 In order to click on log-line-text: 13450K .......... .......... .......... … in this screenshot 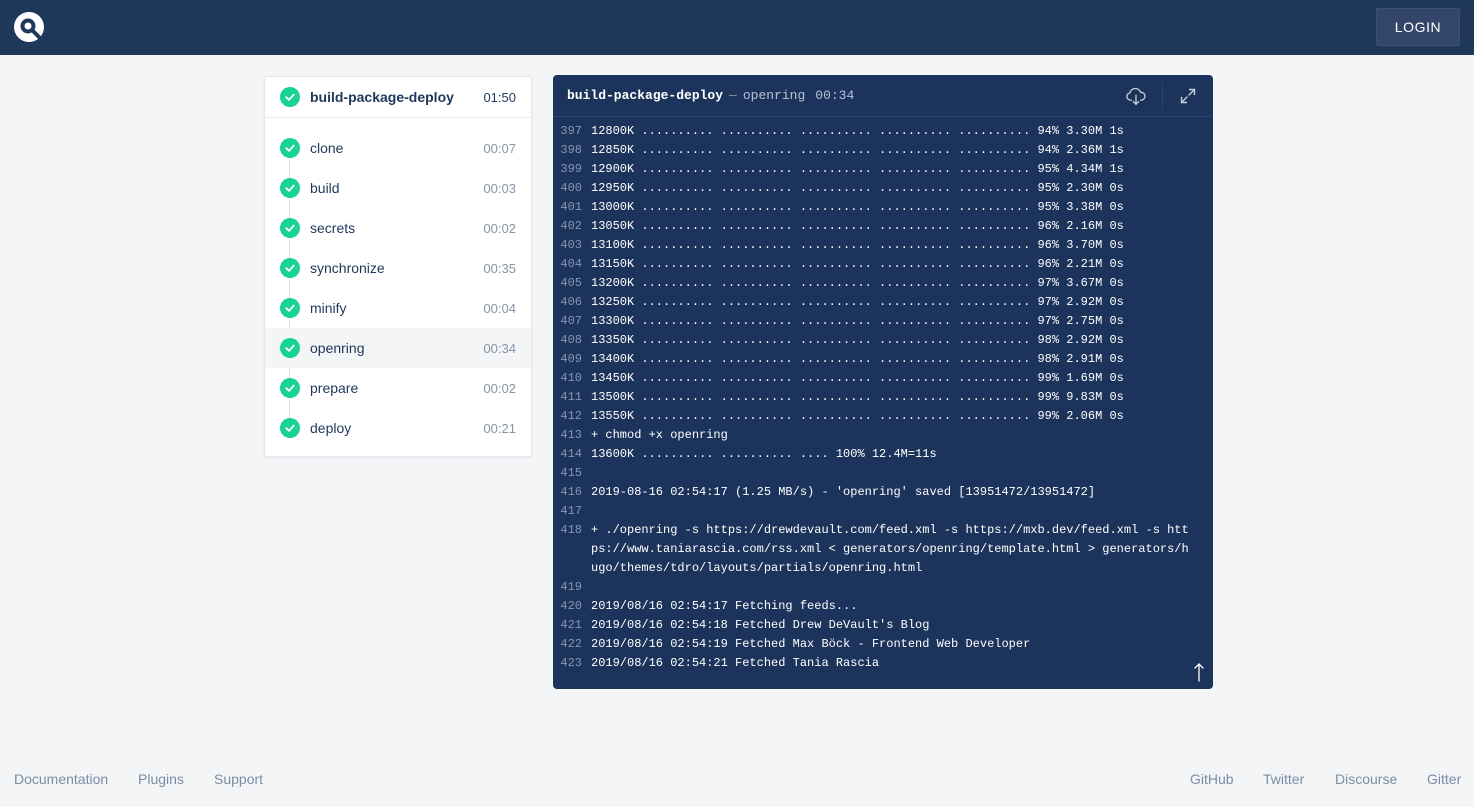, I will do `click(857, 378)`.